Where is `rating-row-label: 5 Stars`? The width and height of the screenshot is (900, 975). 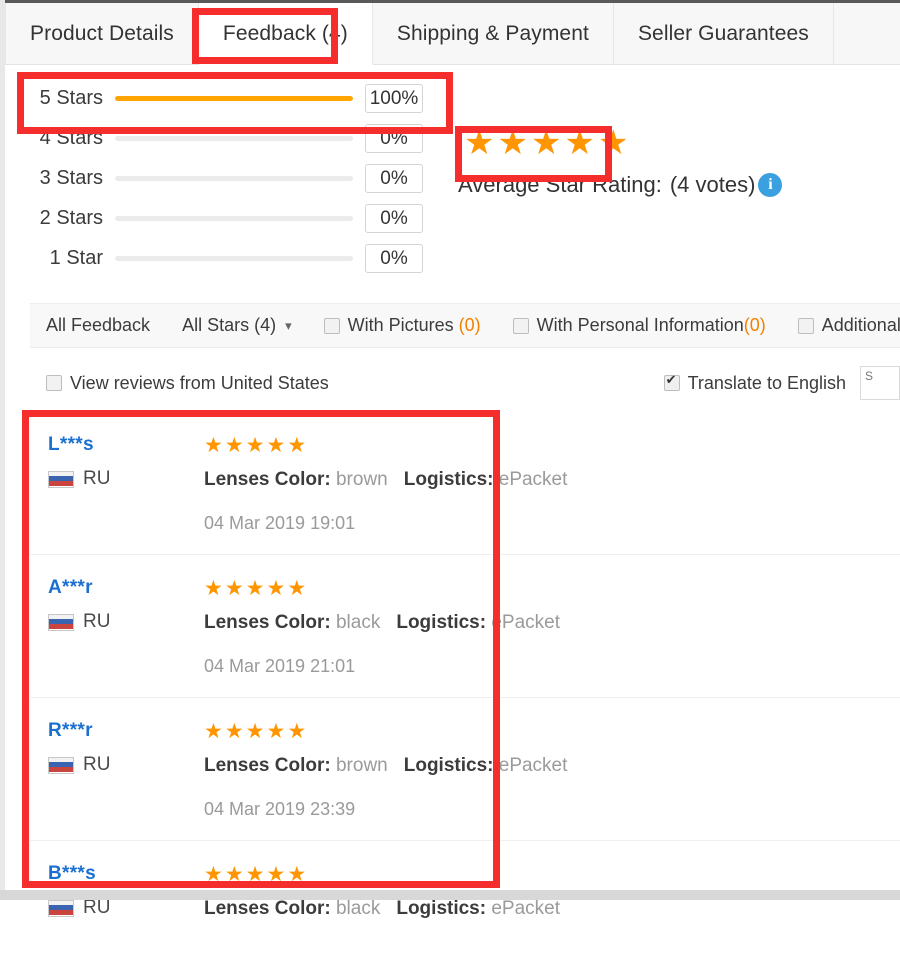 rating-row-label: 5 Stars is located at coordinates (71, 97).